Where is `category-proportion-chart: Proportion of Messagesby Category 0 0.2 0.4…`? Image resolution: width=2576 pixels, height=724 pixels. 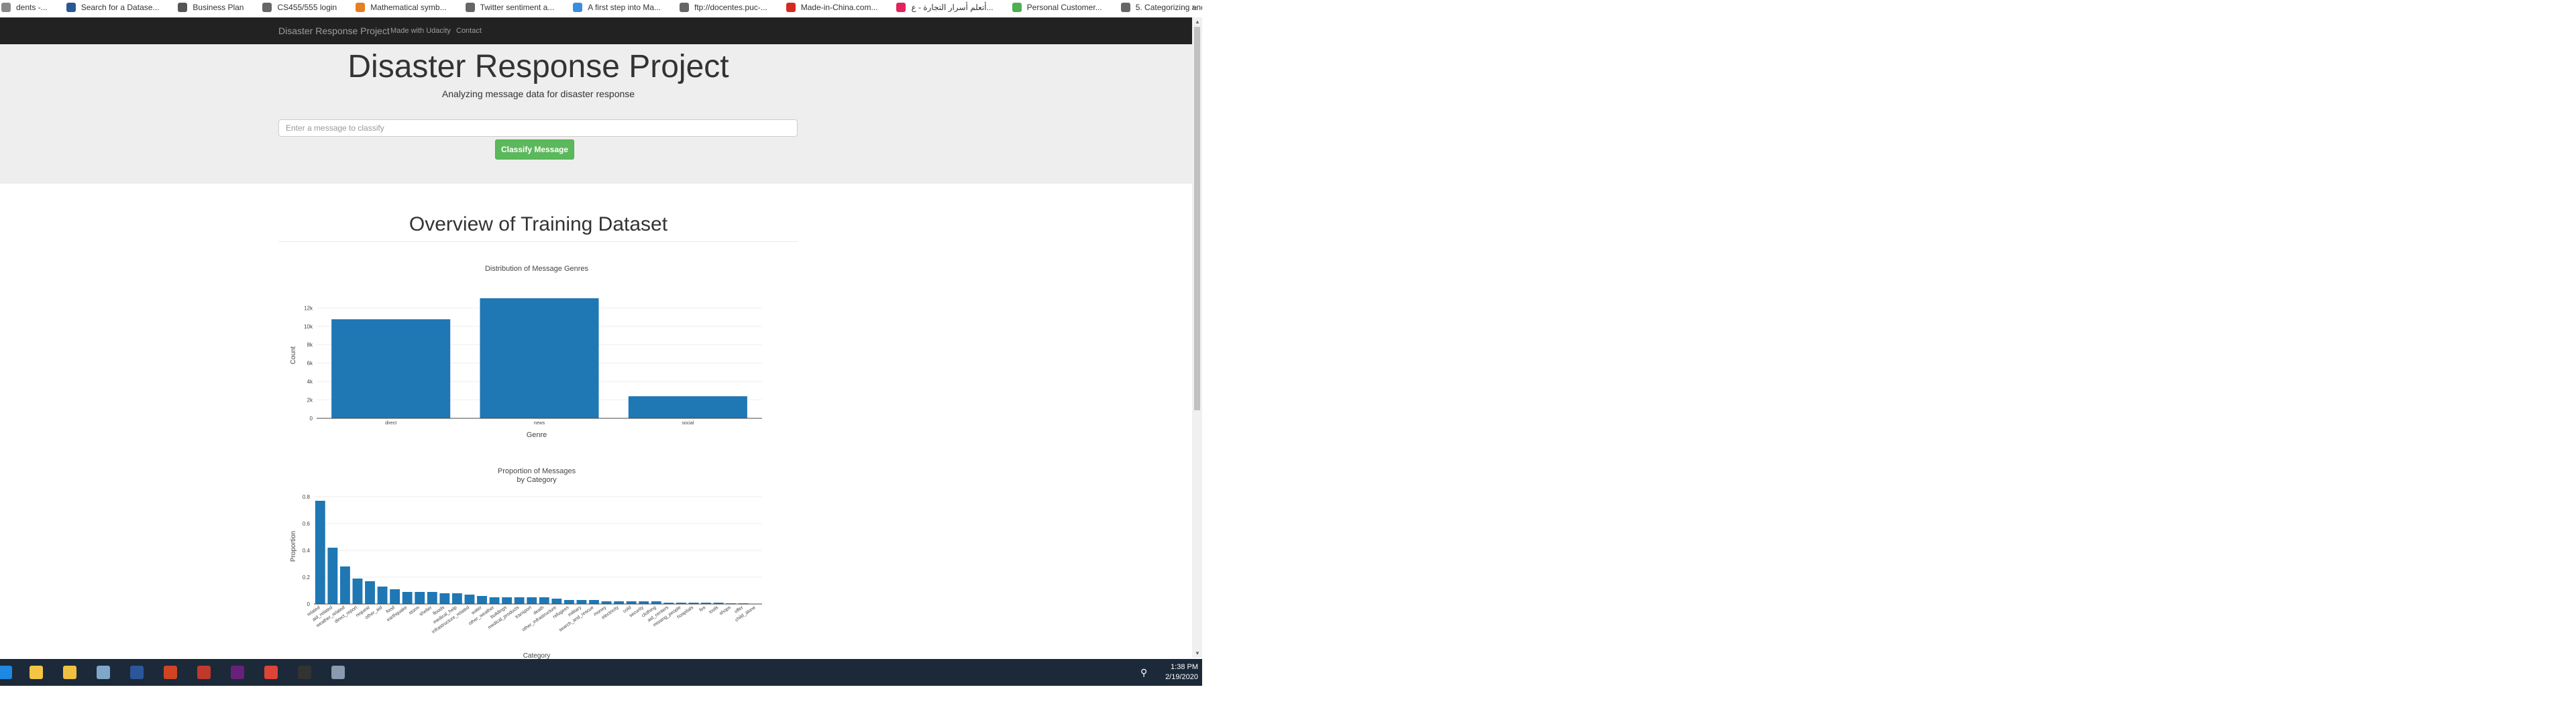
category-proportion-chart: Proportion of Messagesby Category 0 0.2 0.4… is located at coordinates (526, 563).